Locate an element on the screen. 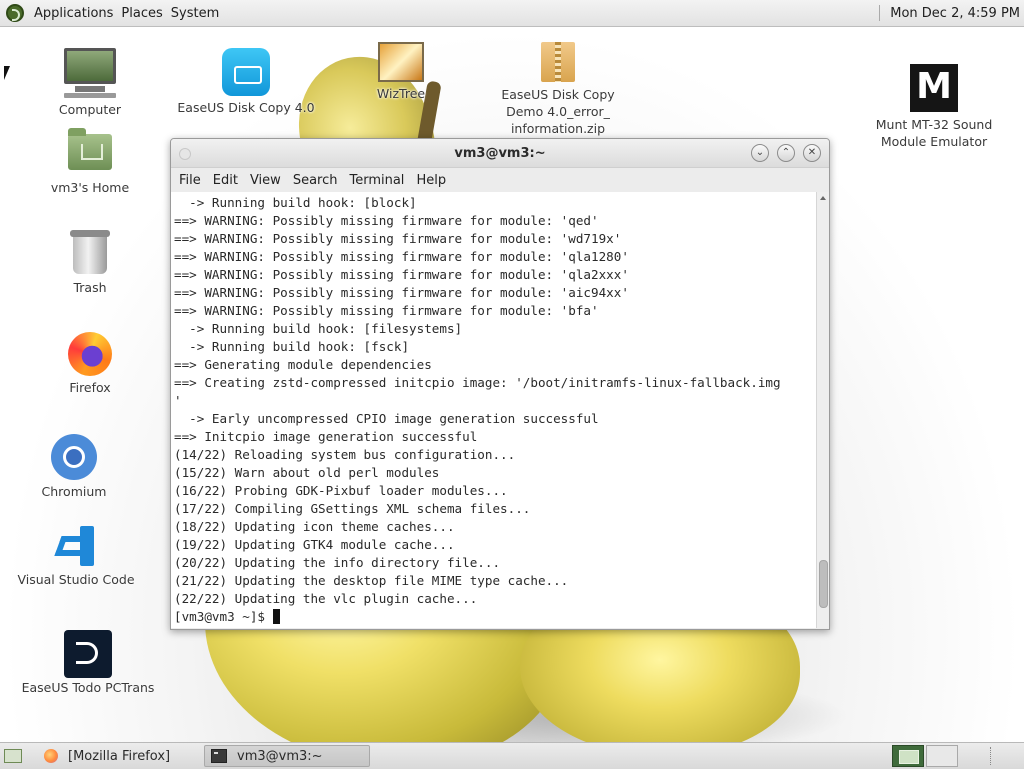 Image resolution: width=1024 pixels, height=769 pixels. home-folder-icon is located at coordinates (90, 149).